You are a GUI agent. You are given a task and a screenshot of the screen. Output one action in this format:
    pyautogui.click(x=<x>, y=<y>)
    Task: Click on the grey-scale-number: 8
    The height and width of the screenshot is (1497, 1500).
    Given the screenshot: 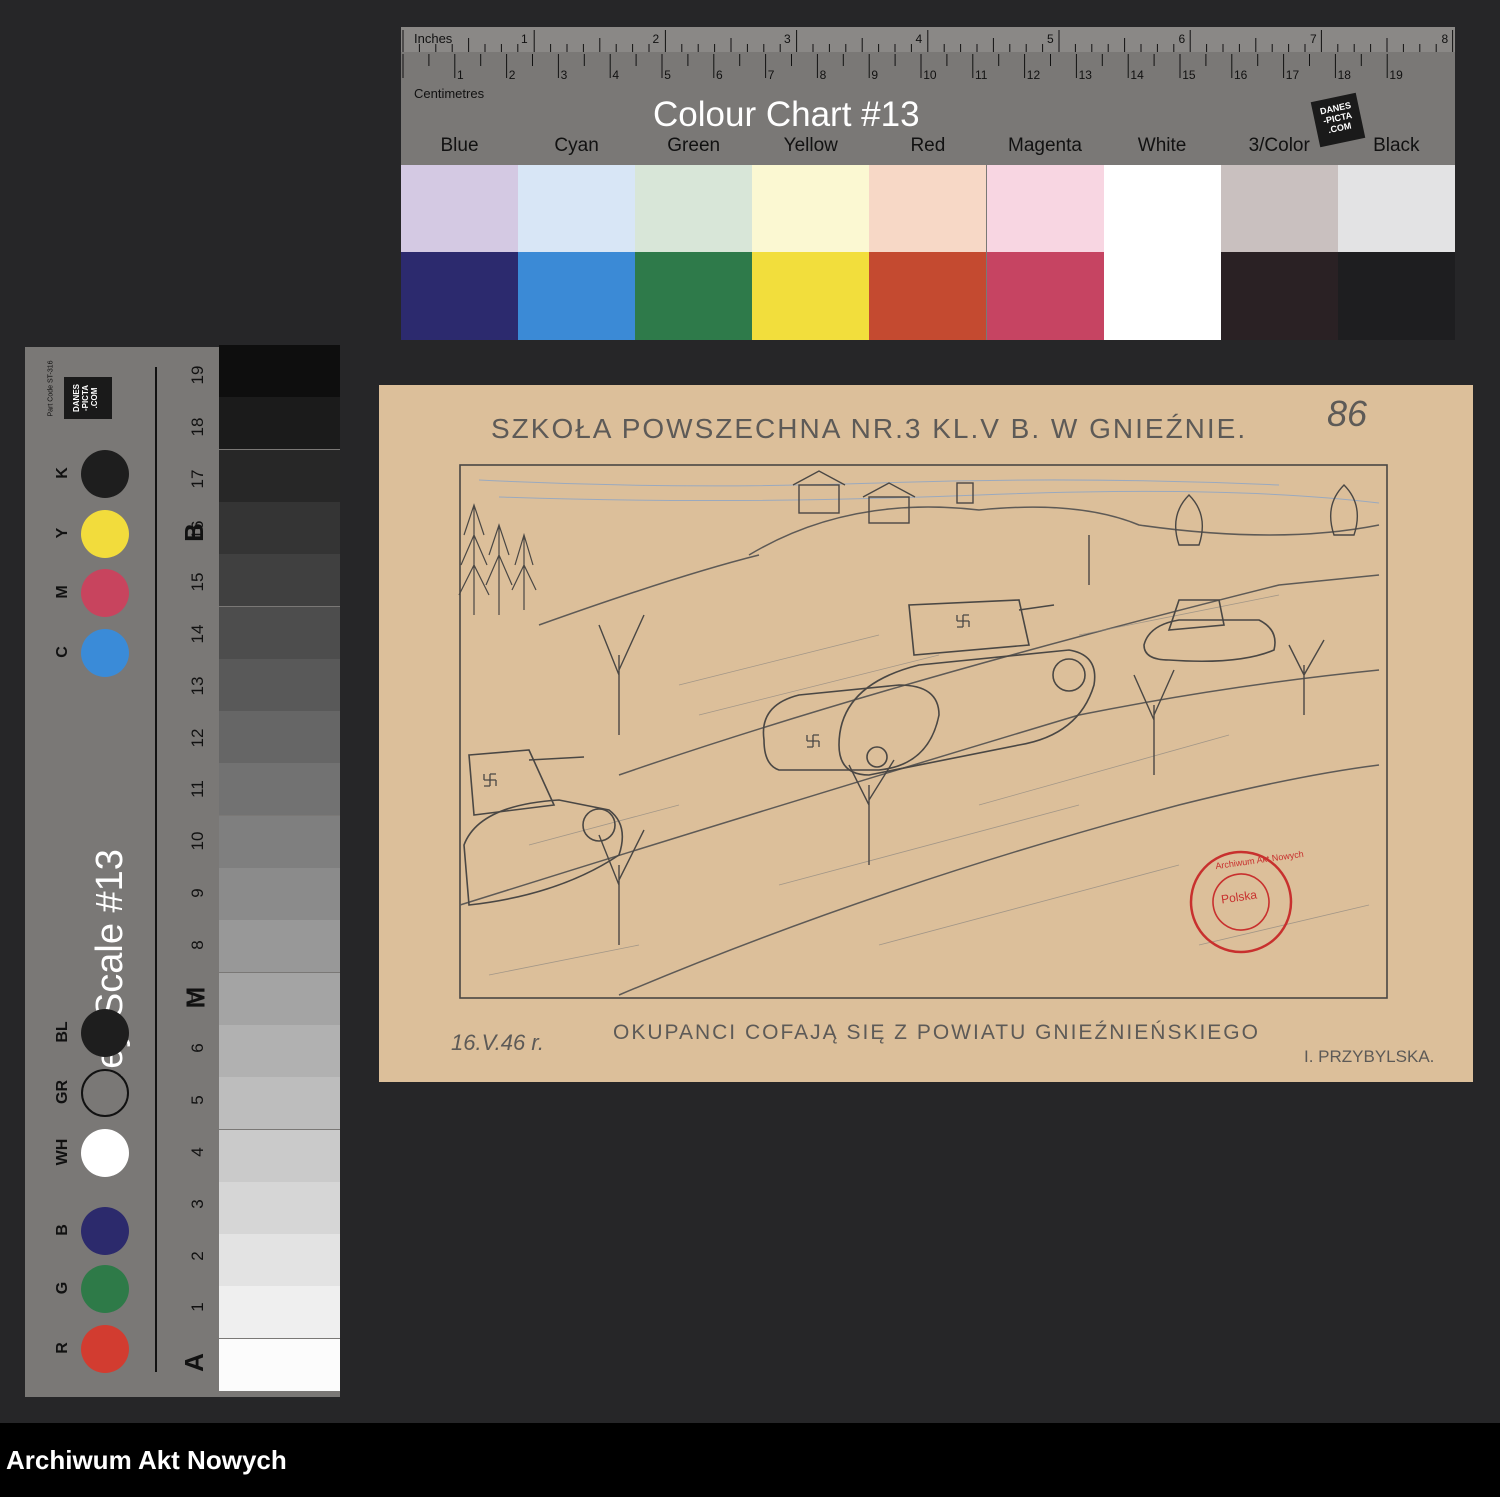 What is the action you would take?
    pyautogui.click(x=197, y=945)
    